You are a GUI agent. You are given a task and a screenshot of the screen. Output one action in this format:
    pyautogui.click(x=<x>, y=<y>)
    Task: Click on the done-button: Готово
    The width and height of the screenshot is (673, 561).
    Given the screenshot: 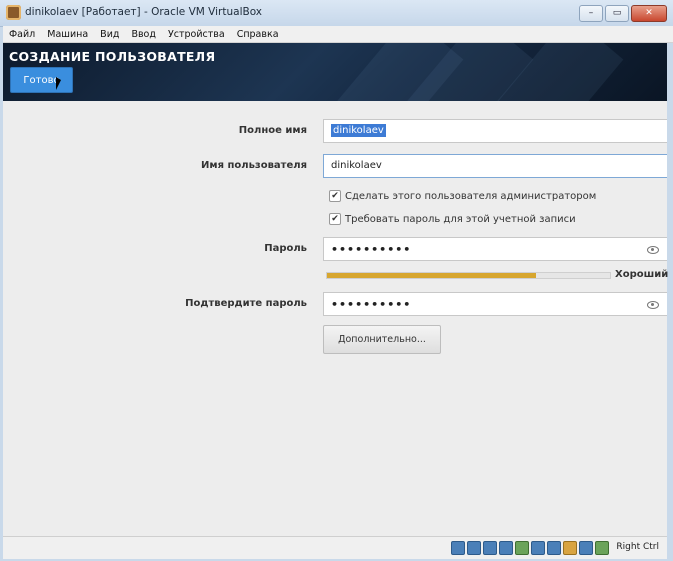 What is the action you would take?
    pyautogui.click(x=41, y=80)
    